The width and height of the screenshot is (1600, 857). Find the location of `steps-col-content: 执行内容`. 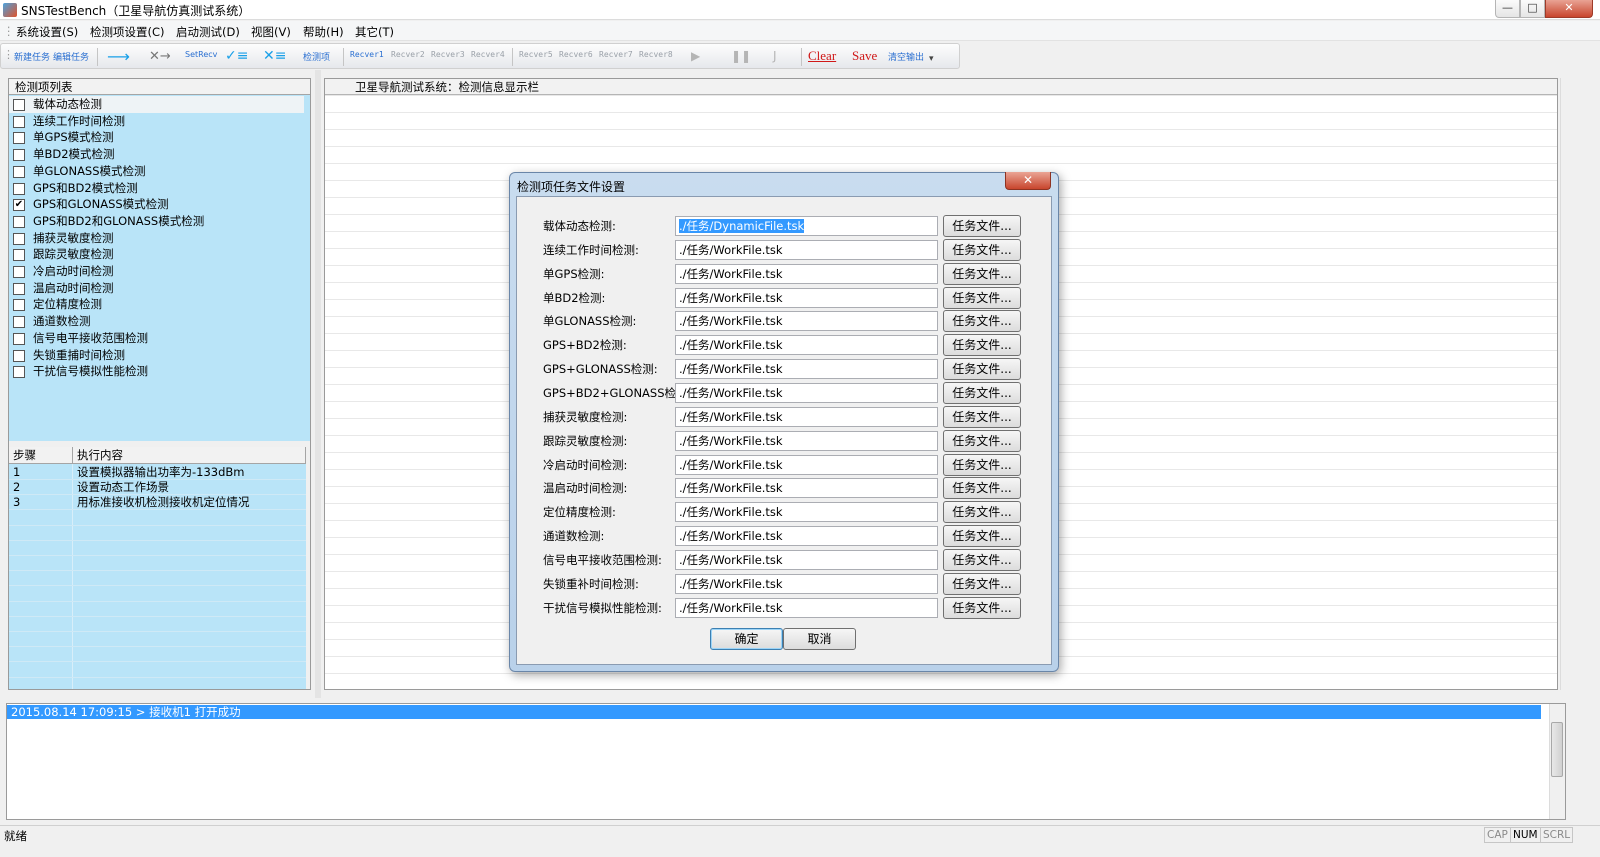

steps-col-content: 执行内容 is located at coordinates (189, 455).